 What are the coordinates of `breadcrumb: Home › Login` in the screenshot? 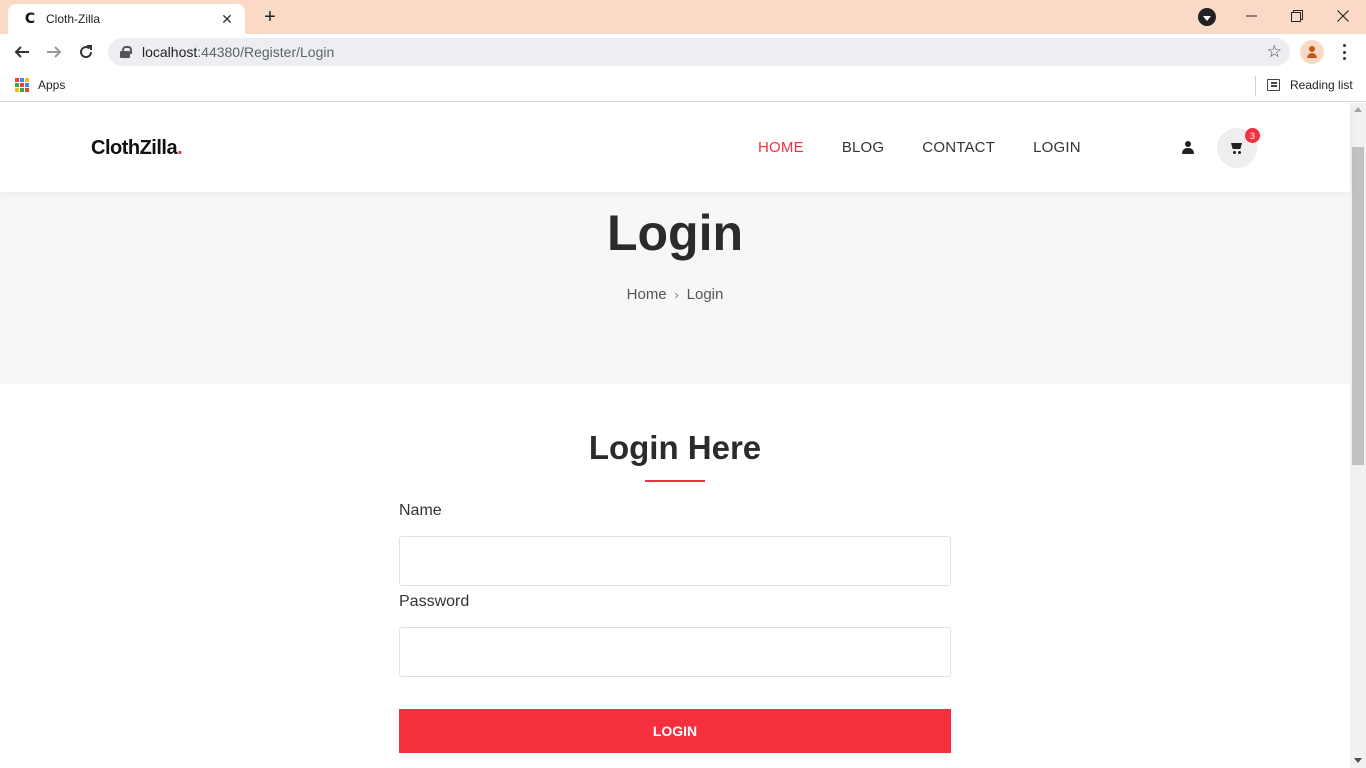 It's located at (675, 294).